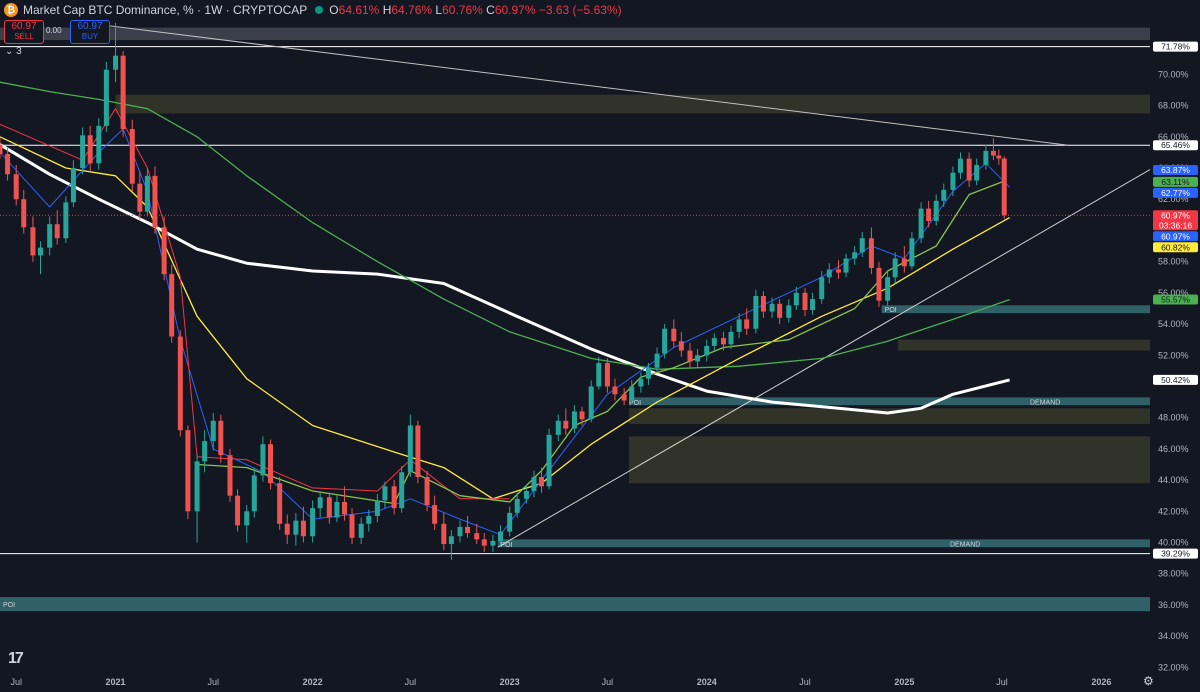  Describe the element at coordinates (1173, 262) in the screenshot. I see `y-tick-label: 58.00%` at that location.